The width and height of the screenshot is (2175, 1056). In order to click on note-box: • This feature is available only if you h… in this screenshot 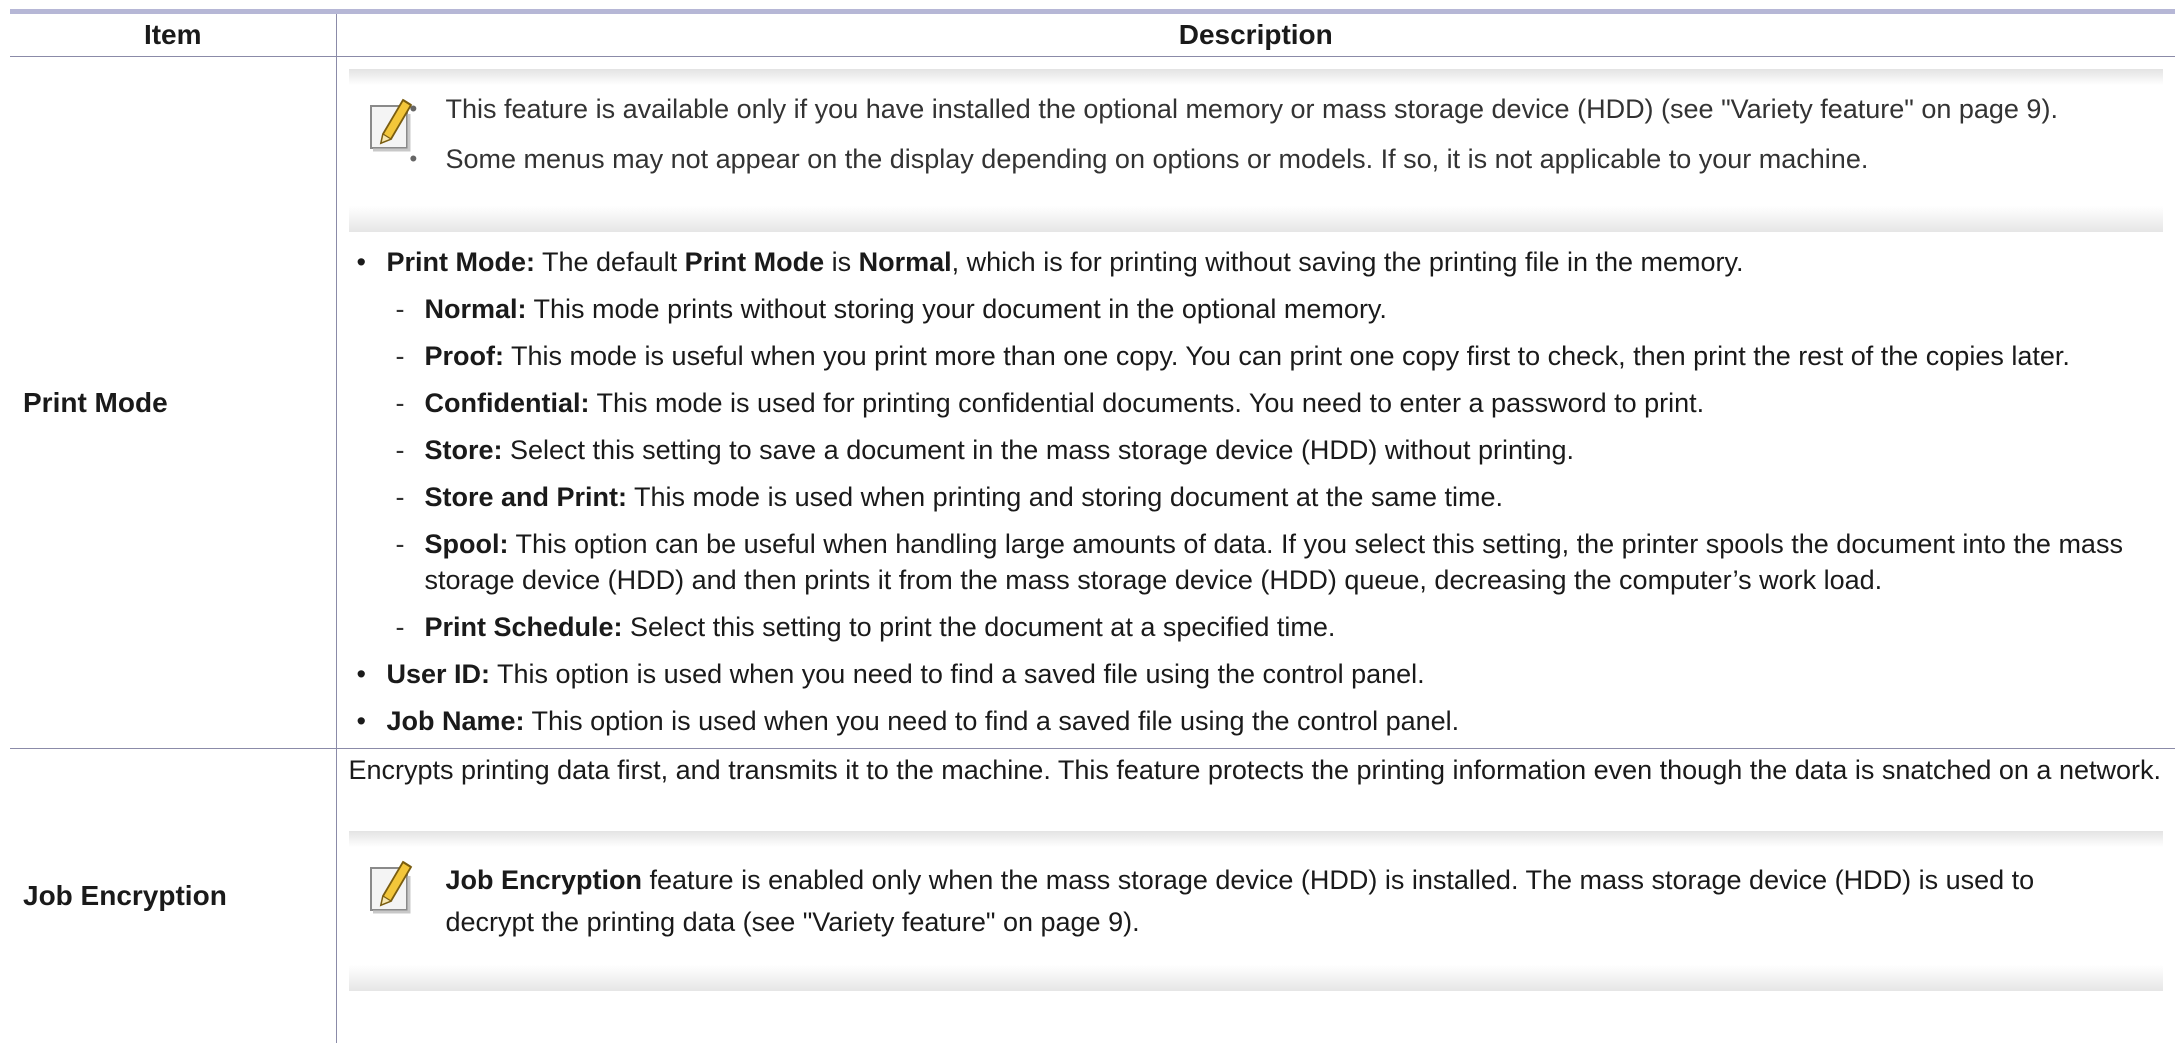, I will do `click(1256, 150)`.